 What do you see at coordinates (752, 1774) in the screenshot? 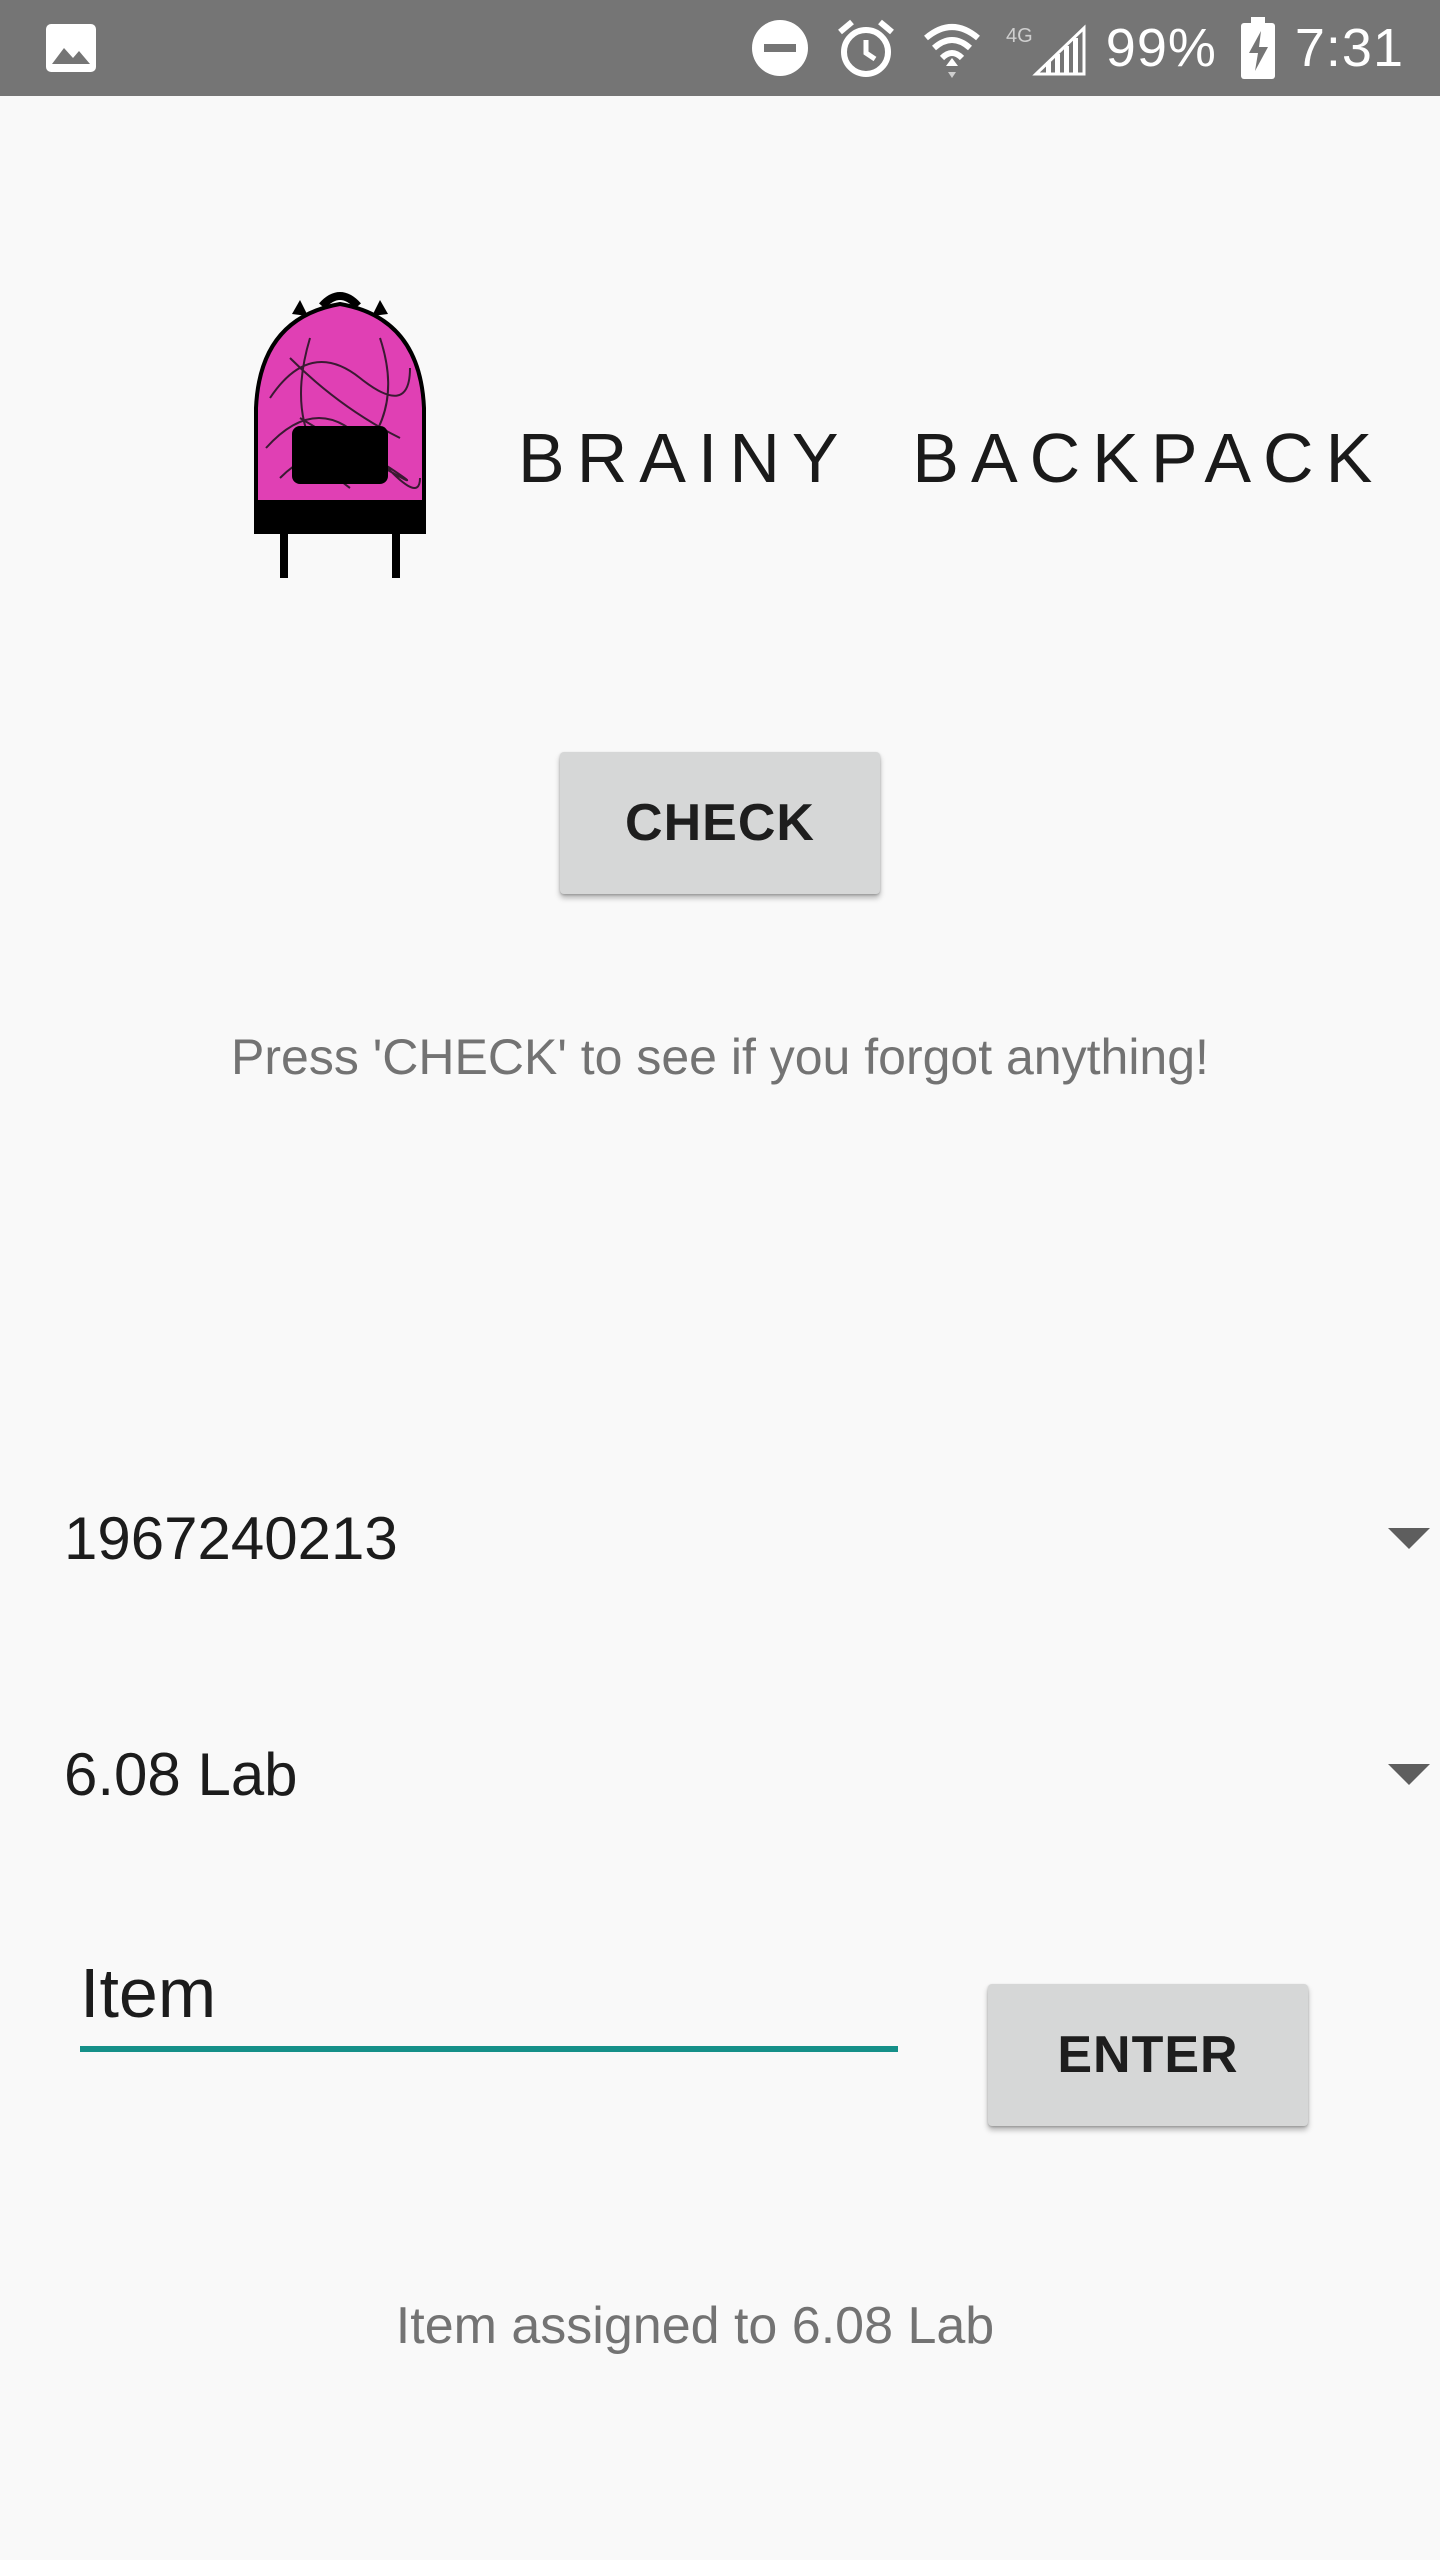
I see `location-spinner: 6.08 Lab` at bounding box center [752, 1774].